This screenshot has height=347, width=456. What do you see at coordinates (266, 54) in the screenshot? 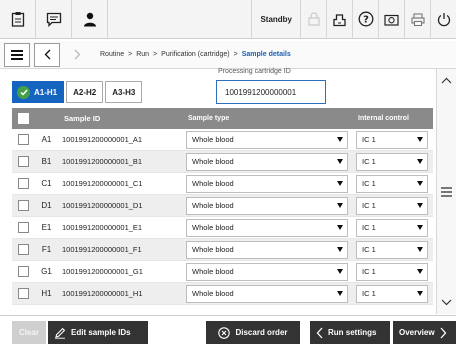
I see `breadcrumb-item-current: Sample details` at bounding box center [266, 54].